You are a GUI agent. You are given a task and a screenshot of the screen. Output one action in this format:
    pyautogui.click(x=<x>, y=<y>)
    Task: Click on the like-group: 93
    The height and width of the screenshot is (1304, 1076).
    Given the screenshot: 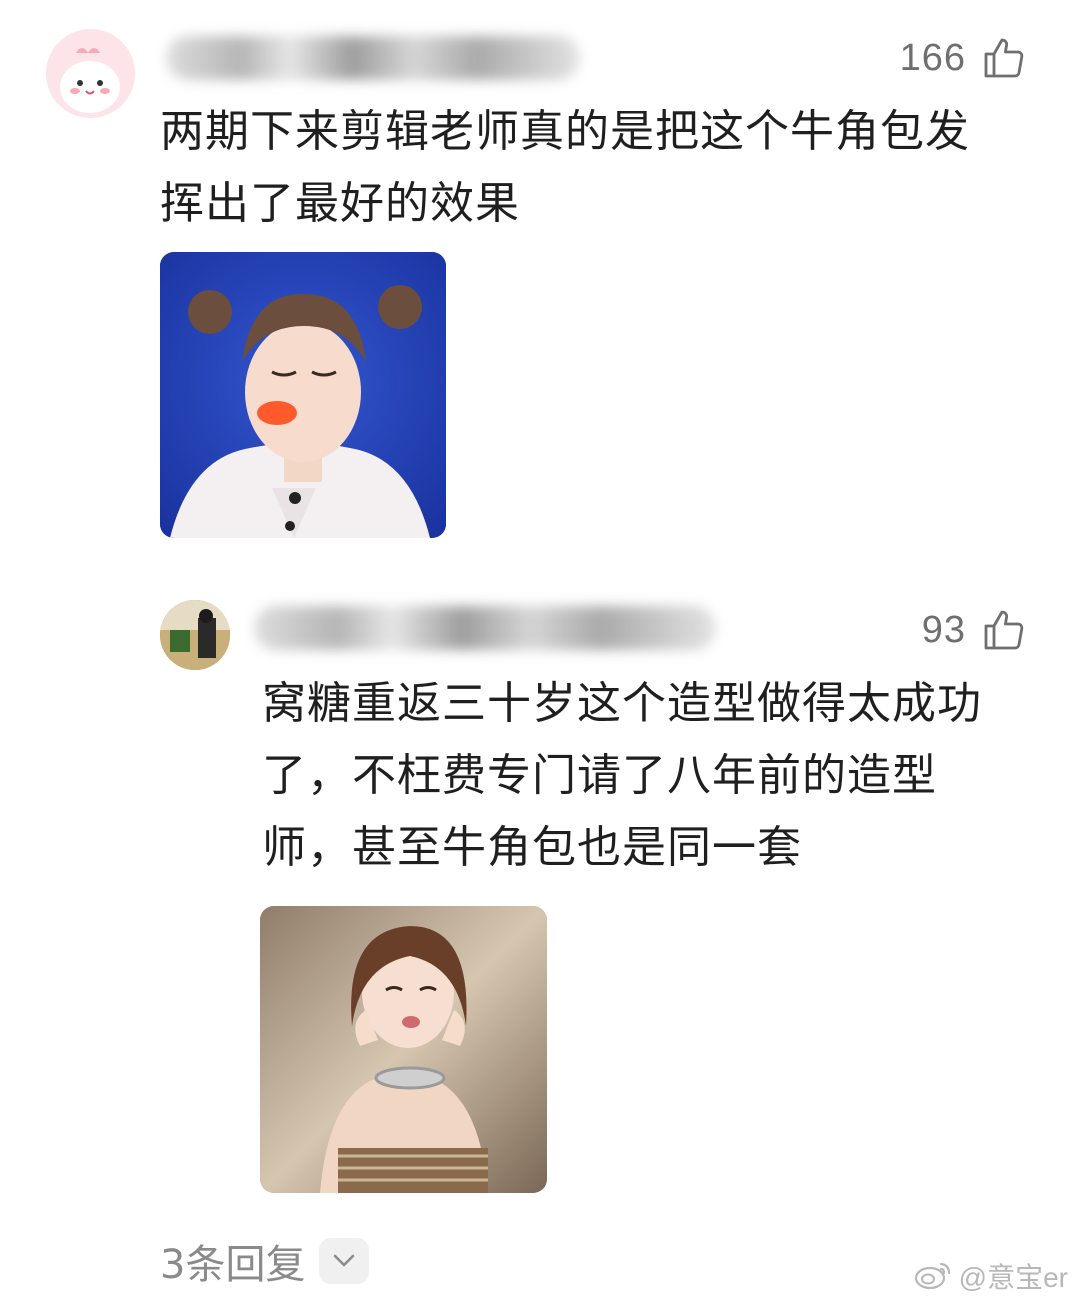 What is the action you would take?
    pyautogui.click(x=975, y=630)
    